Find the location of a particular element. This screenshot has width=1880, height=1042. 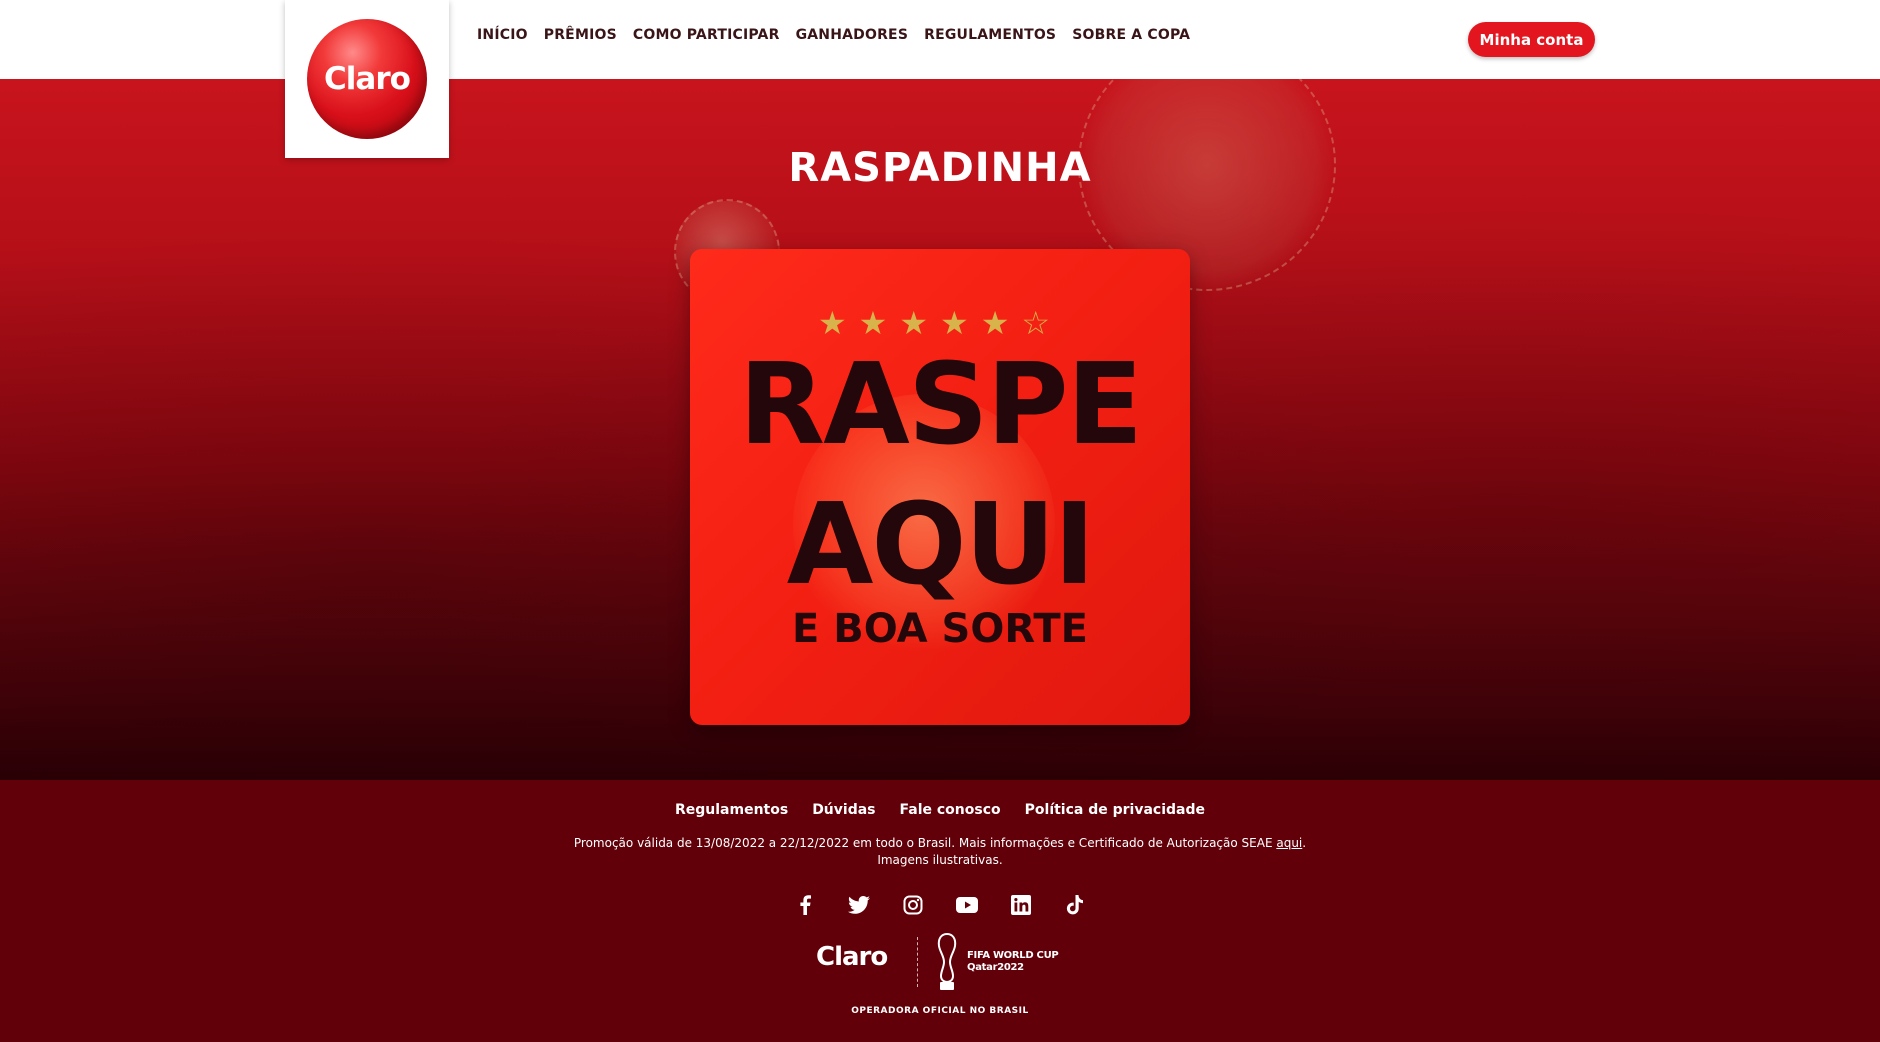

claro-logo: Claro is located at coordinates (367, 79).